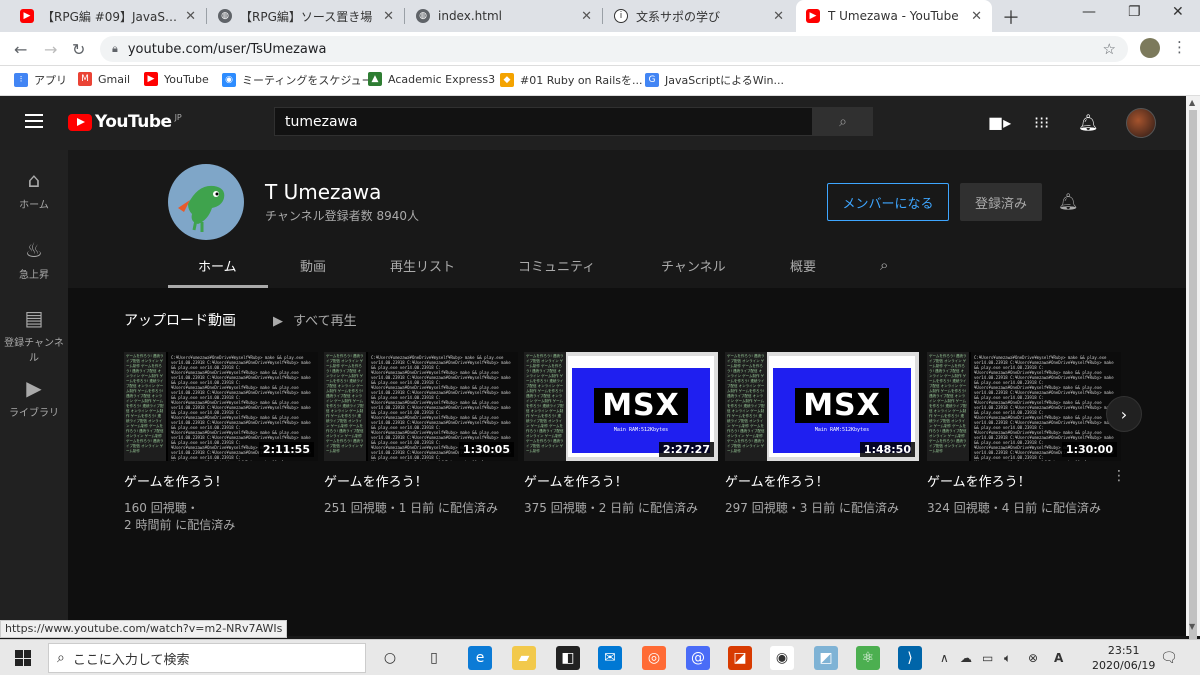 This screenshot has height=675, width=1200. I want to click on ime-icon: A, so click(1058, 658).